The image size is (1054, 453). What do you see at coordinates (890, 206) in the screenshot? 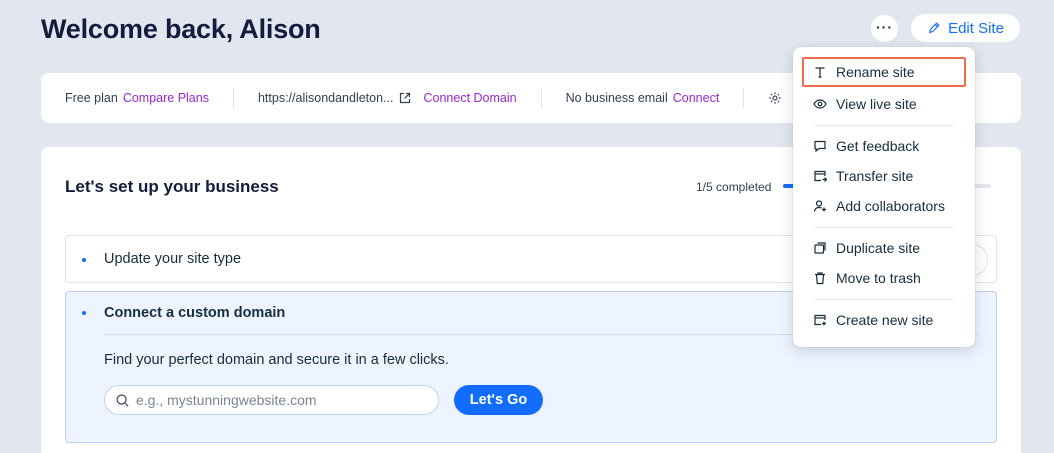
I see `menu-item-label: Add collaborators` at bounding box center [890, 206].